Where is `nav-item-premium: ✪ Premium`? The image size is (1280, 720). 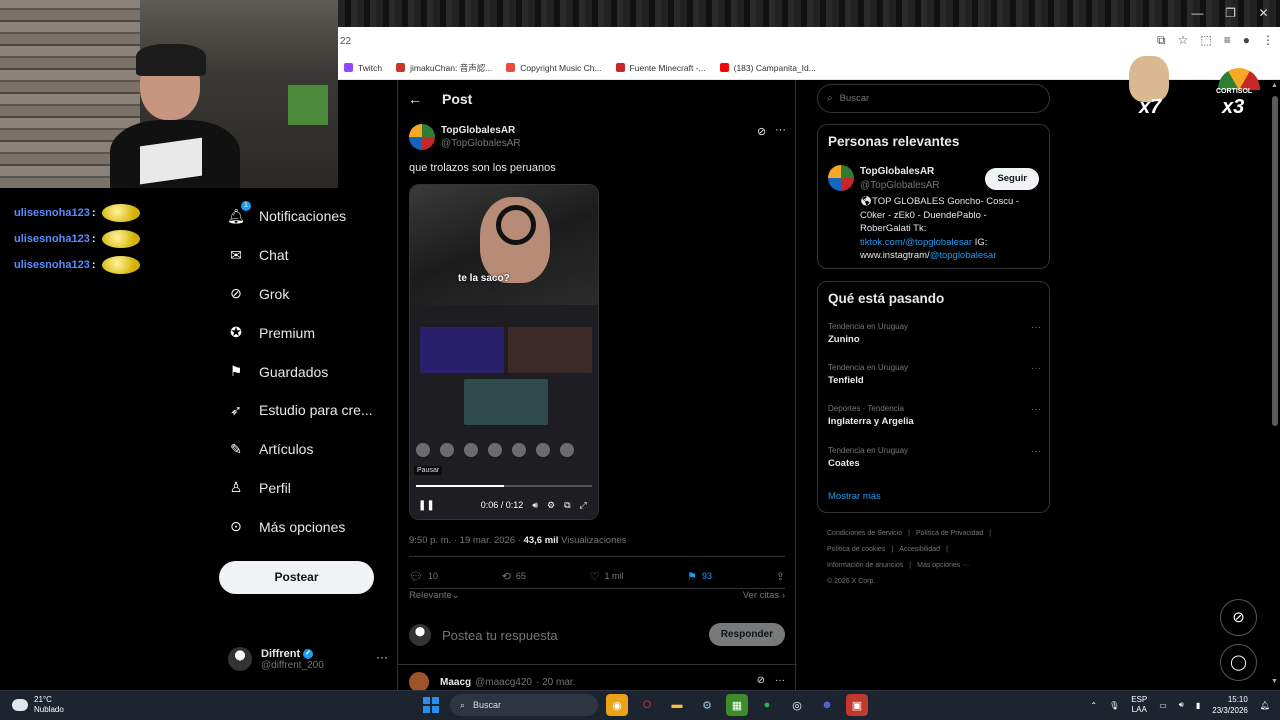
nav-item-premium: ✪ Premium is located at coordinates (307, 332).